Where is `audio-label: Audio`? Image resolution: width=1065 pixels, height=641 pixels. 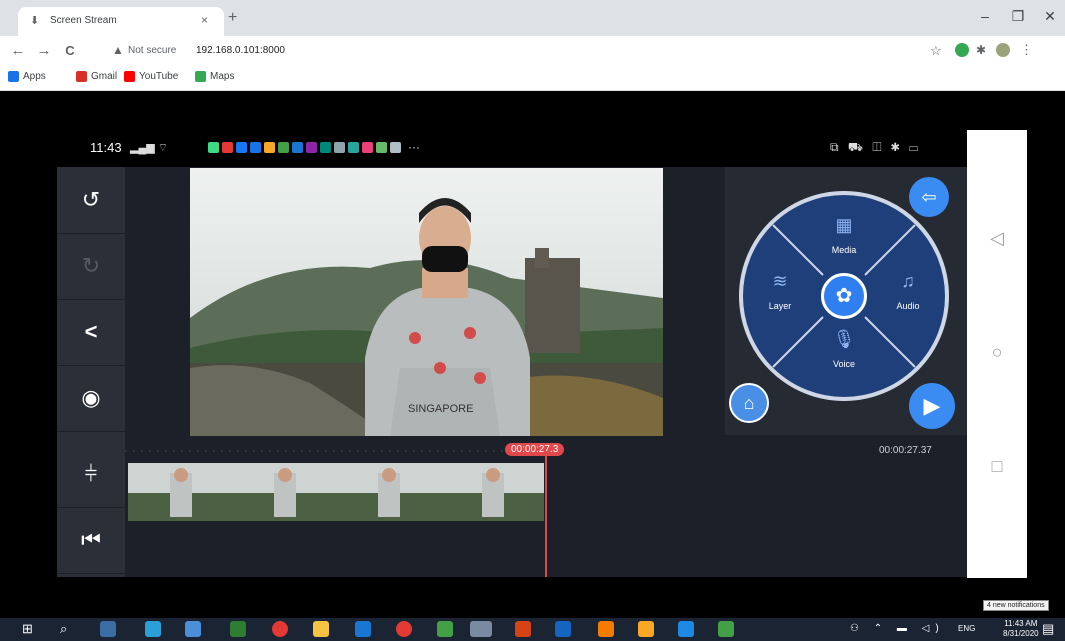 audio-label: Audio is located at coordinates (908, 306).